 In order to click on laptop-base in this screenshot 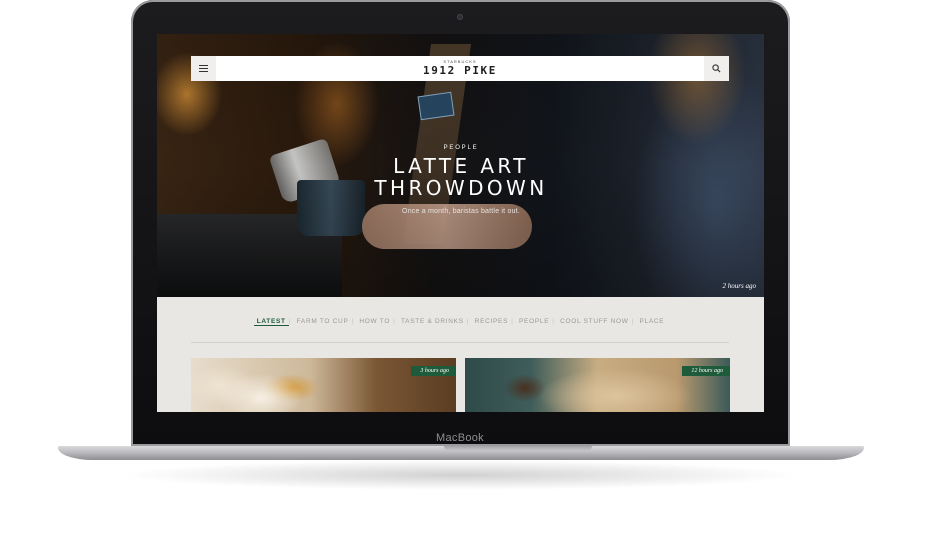, I will do `click(461, 453)`.